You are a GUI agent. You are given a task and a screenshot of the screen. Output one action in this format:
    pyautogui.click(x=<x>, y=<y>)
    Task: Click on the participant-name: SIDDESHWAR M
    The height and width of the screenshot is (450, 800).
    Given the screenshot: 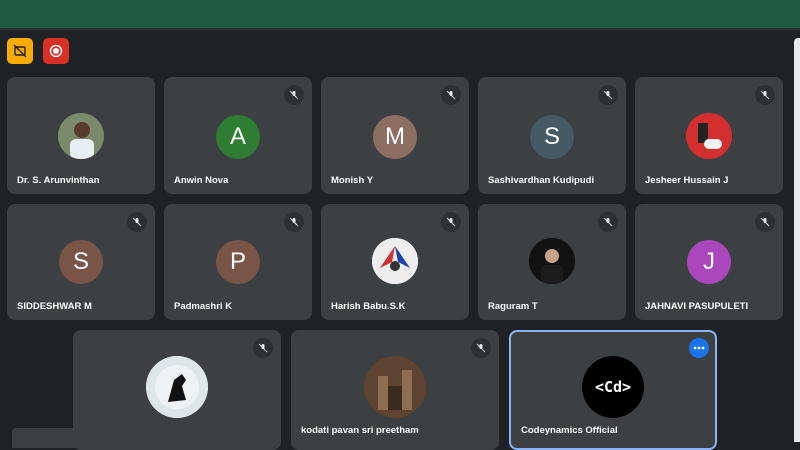 What is the action you would take?
    pyautogui.click(x=54, y=306)
    